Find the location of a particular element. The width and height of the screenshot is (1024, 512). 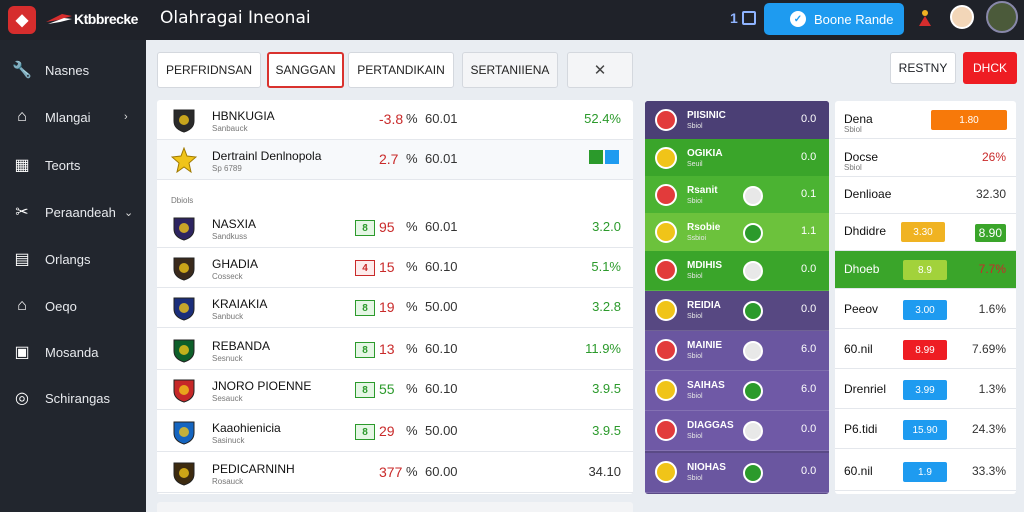

matchup-row: MDIHIS Sbiol 0.0 is located at coordinates (737, 271).